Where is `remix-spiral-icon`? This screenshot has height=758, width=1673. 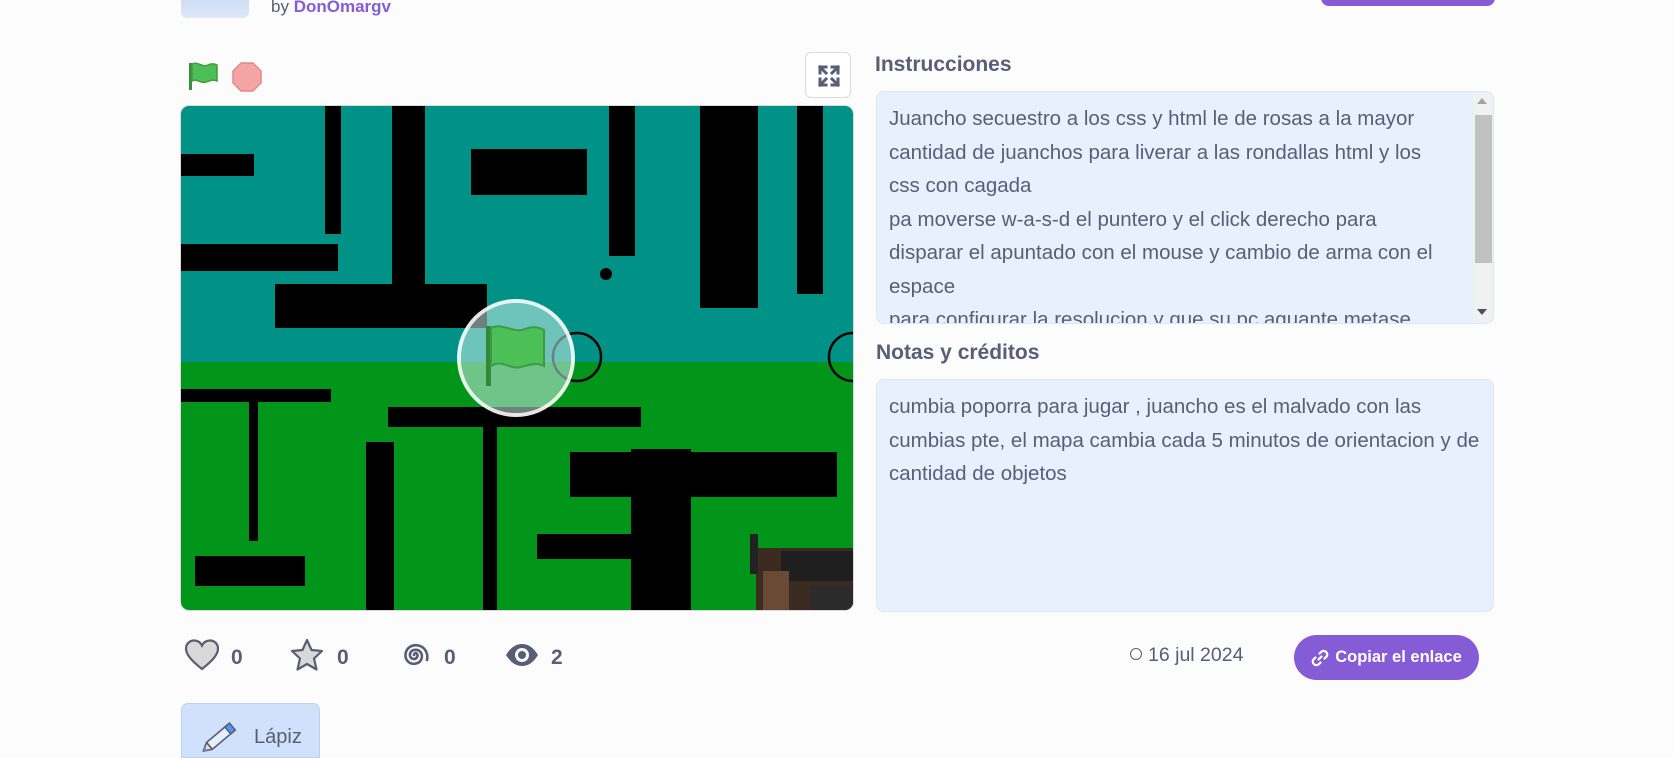
remix-spiral-icon is located at coordinates (416, 654).